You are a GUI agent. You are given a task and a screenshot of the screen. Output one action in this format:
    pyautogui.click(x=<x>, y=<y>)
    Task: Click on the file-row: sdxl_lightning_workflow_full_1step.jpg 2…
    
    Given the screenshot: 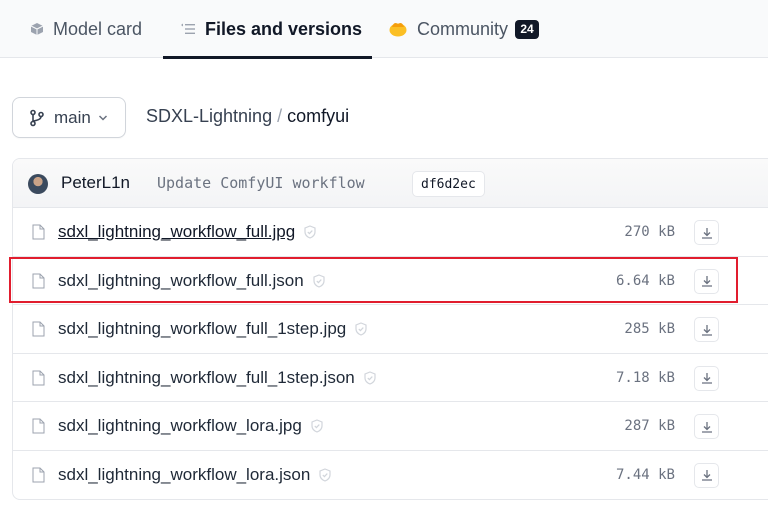 What is the action you would take?
    pyautogui.click(x=390, y=329)
    